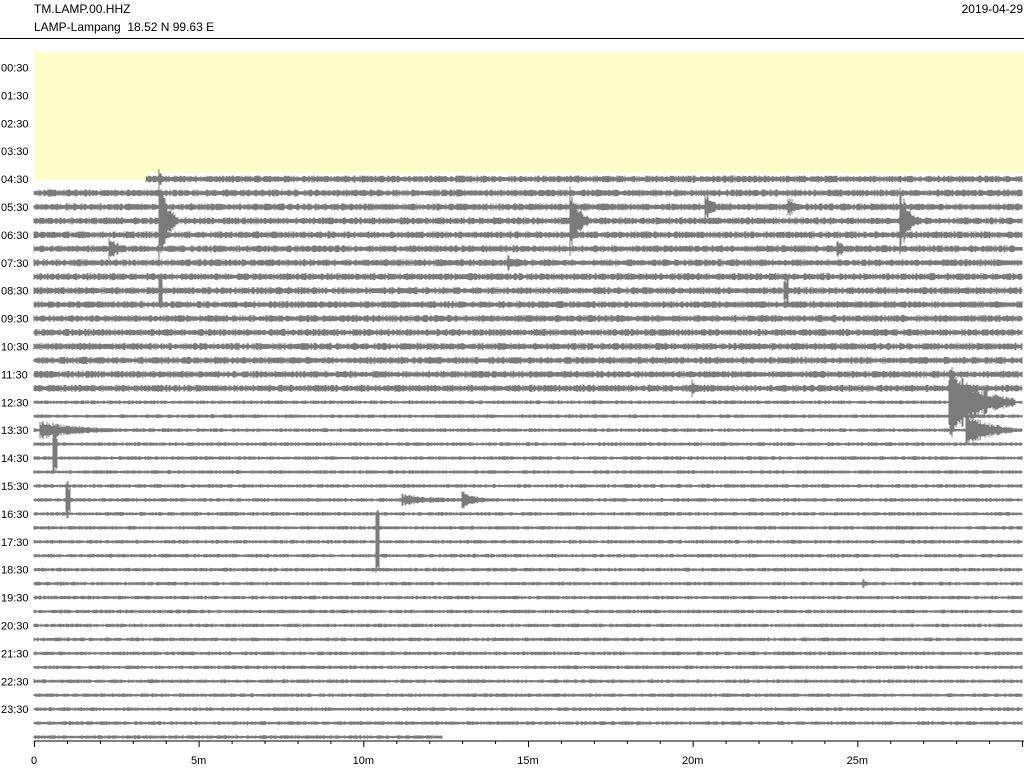 The width and height of the screenshot is (1024, 768). I want to click on row-label: 05:30, so click(15, 208).